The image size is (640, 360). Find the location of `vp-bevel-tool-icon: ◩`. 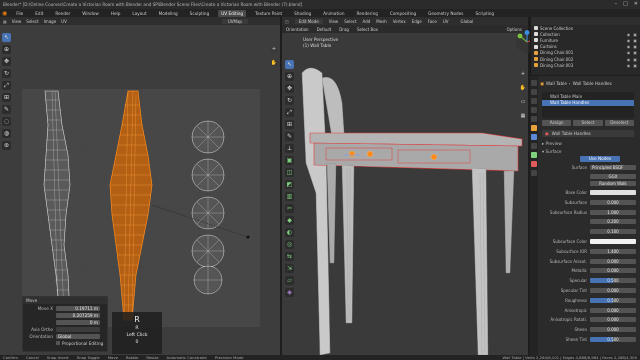

vp-bevel-tool-icon: ◩ is located at coordinates (289, 184).